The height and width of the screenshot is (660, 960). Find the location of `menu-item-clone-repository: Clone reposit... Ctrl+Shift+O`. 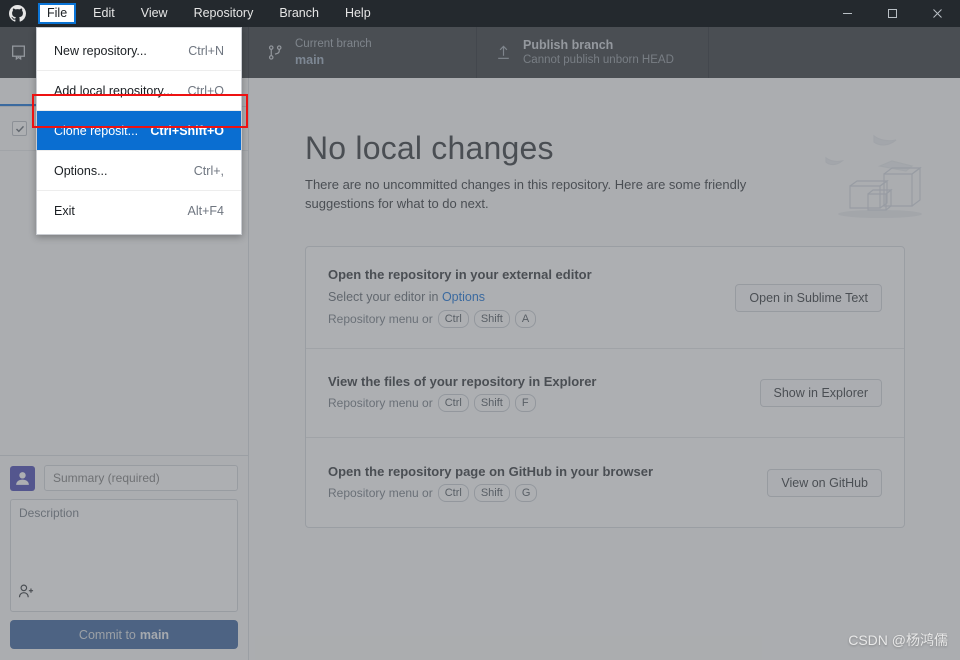

menu-item-clone-repository: Clone reposit... Ctrl+Shift+O is located at coordinates (139, 131).